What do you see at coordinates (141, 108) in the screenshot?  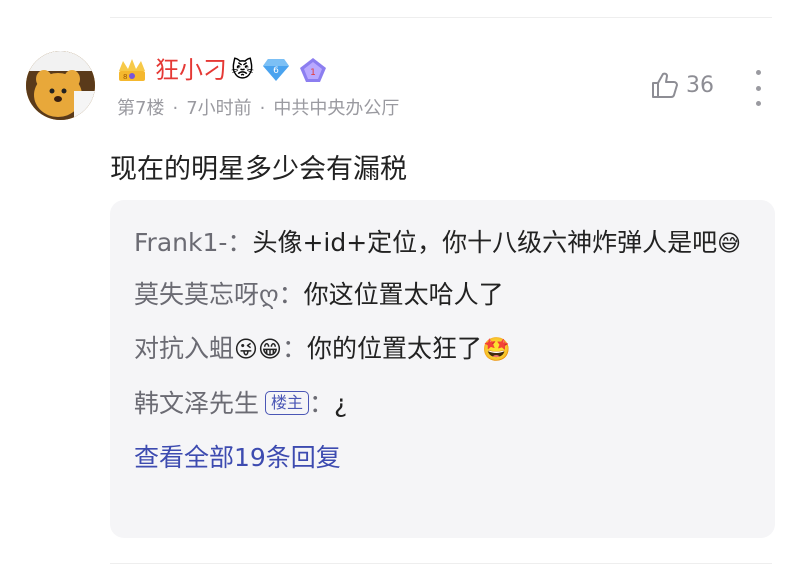 I see `floor-label: 第7楼` at bounding box center [141, 108].